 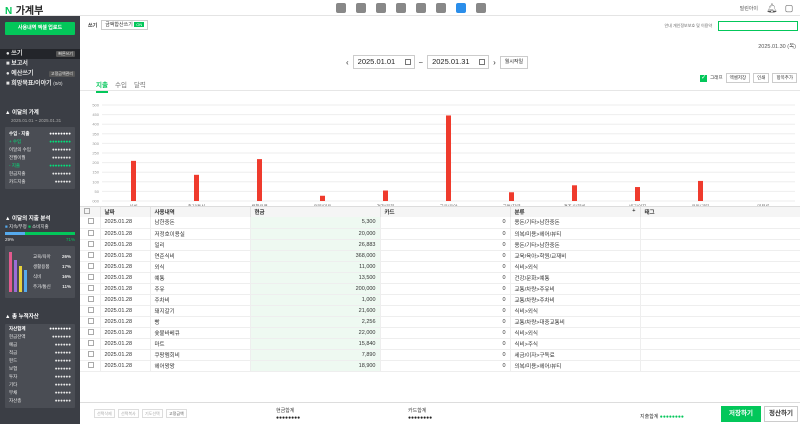 What do you see at coordinates (401, 8) in the screenshot?
I see `contacts-icon` at bounding box center [401, 8].